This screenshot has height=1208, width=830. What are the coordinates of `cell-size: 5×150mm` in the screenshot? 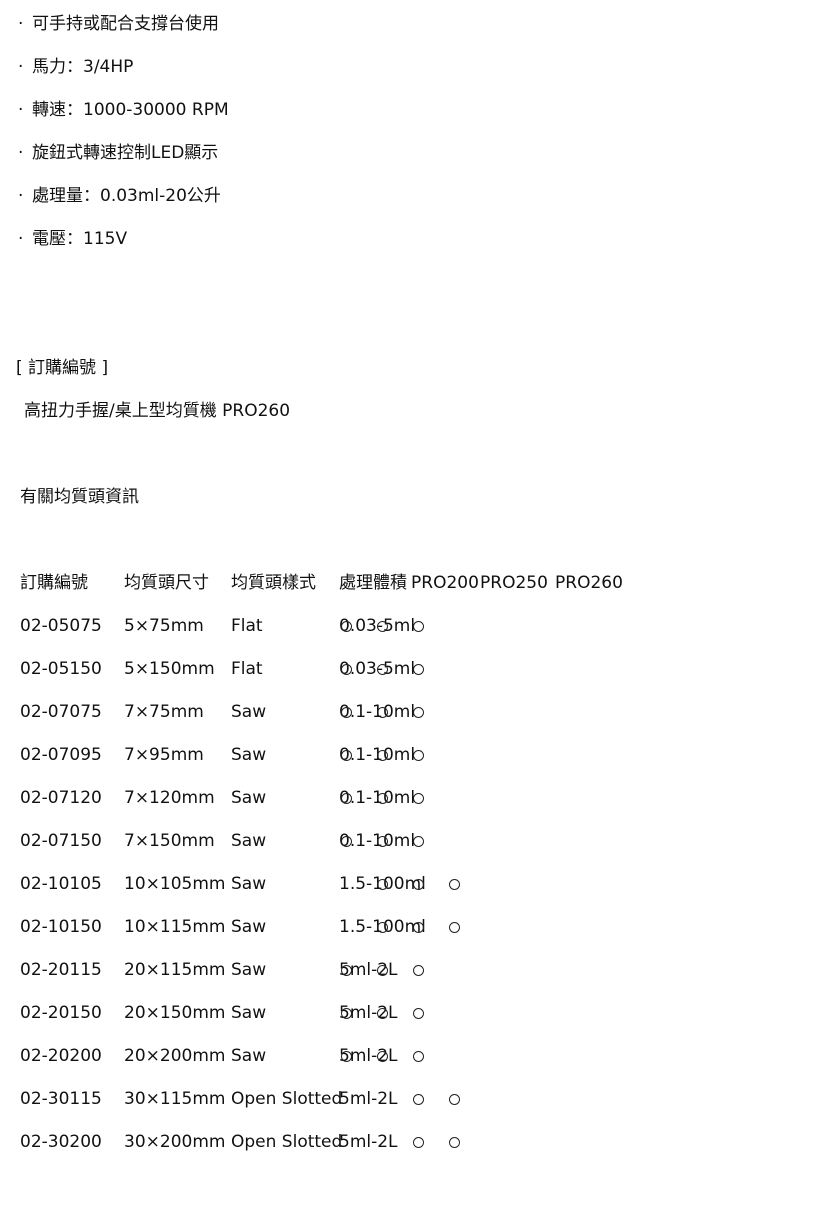 It's located at (169, 669).